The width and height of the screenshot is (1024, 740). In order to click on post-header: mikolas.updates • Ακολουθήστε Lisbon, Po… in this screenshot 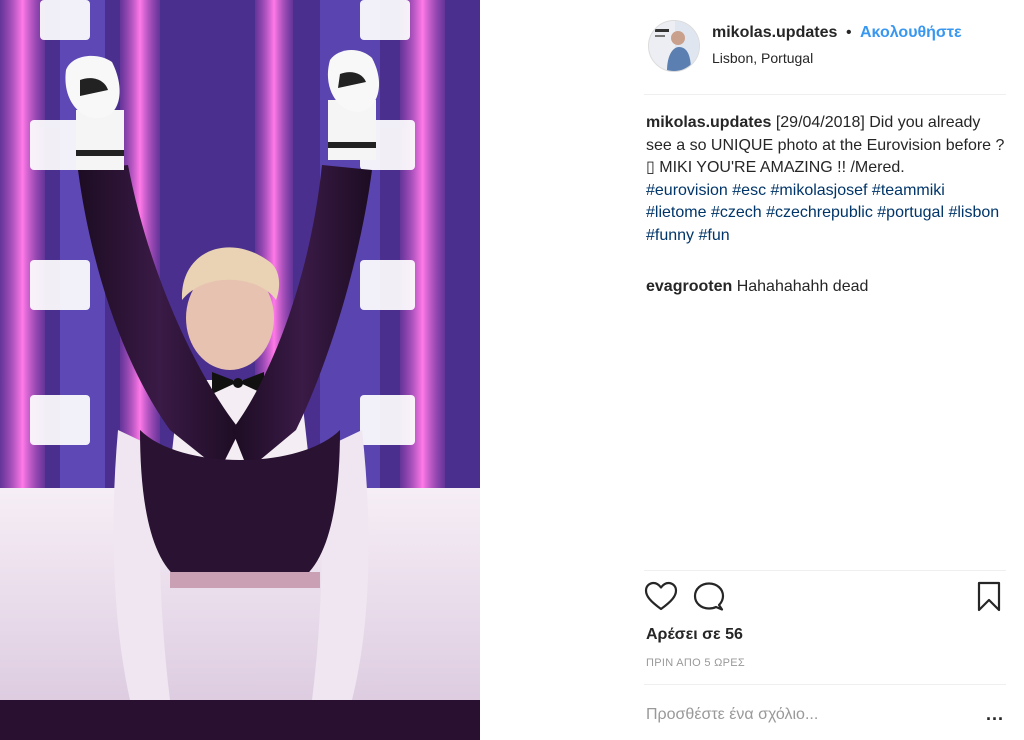, I will do `click(752, 47)`.